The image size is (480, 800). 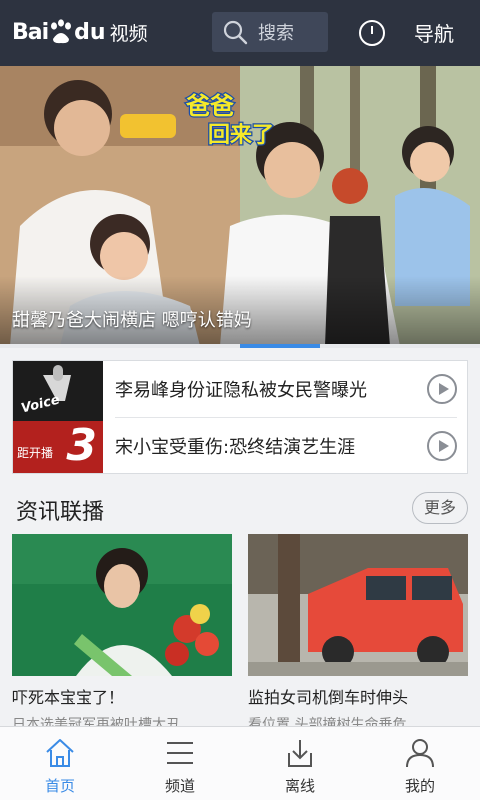 I want to click on badge-line1: 爸爸, so click(x=209, y=106).